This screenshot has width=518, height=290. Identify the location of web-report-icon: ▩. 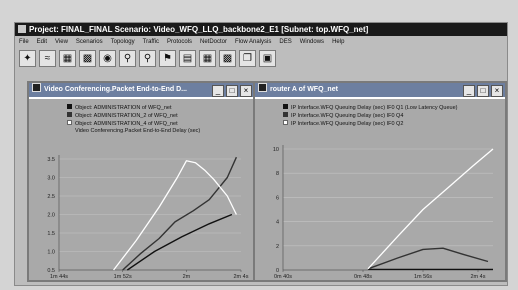
(227, 58).